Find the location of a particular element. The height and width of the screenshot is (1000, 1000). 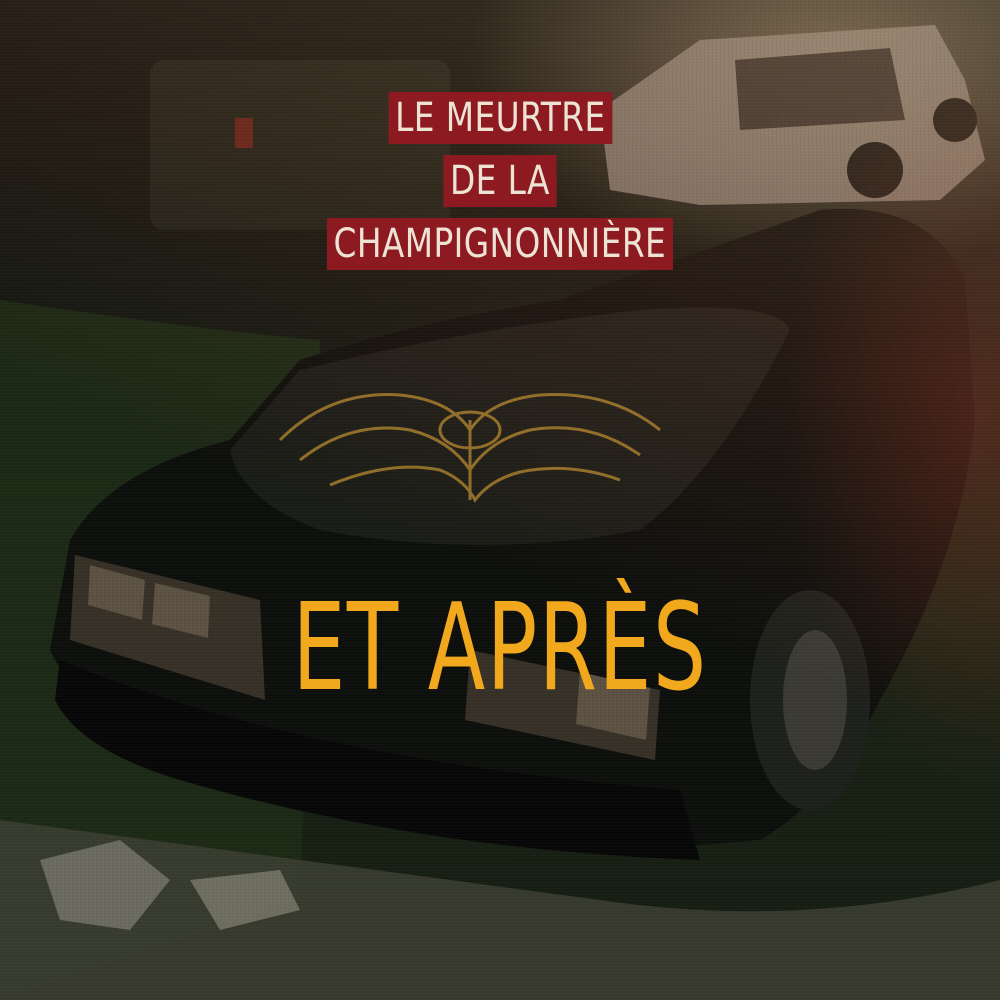

cover-subtitle: ET APRÈS is located at coordinates (500, 648).